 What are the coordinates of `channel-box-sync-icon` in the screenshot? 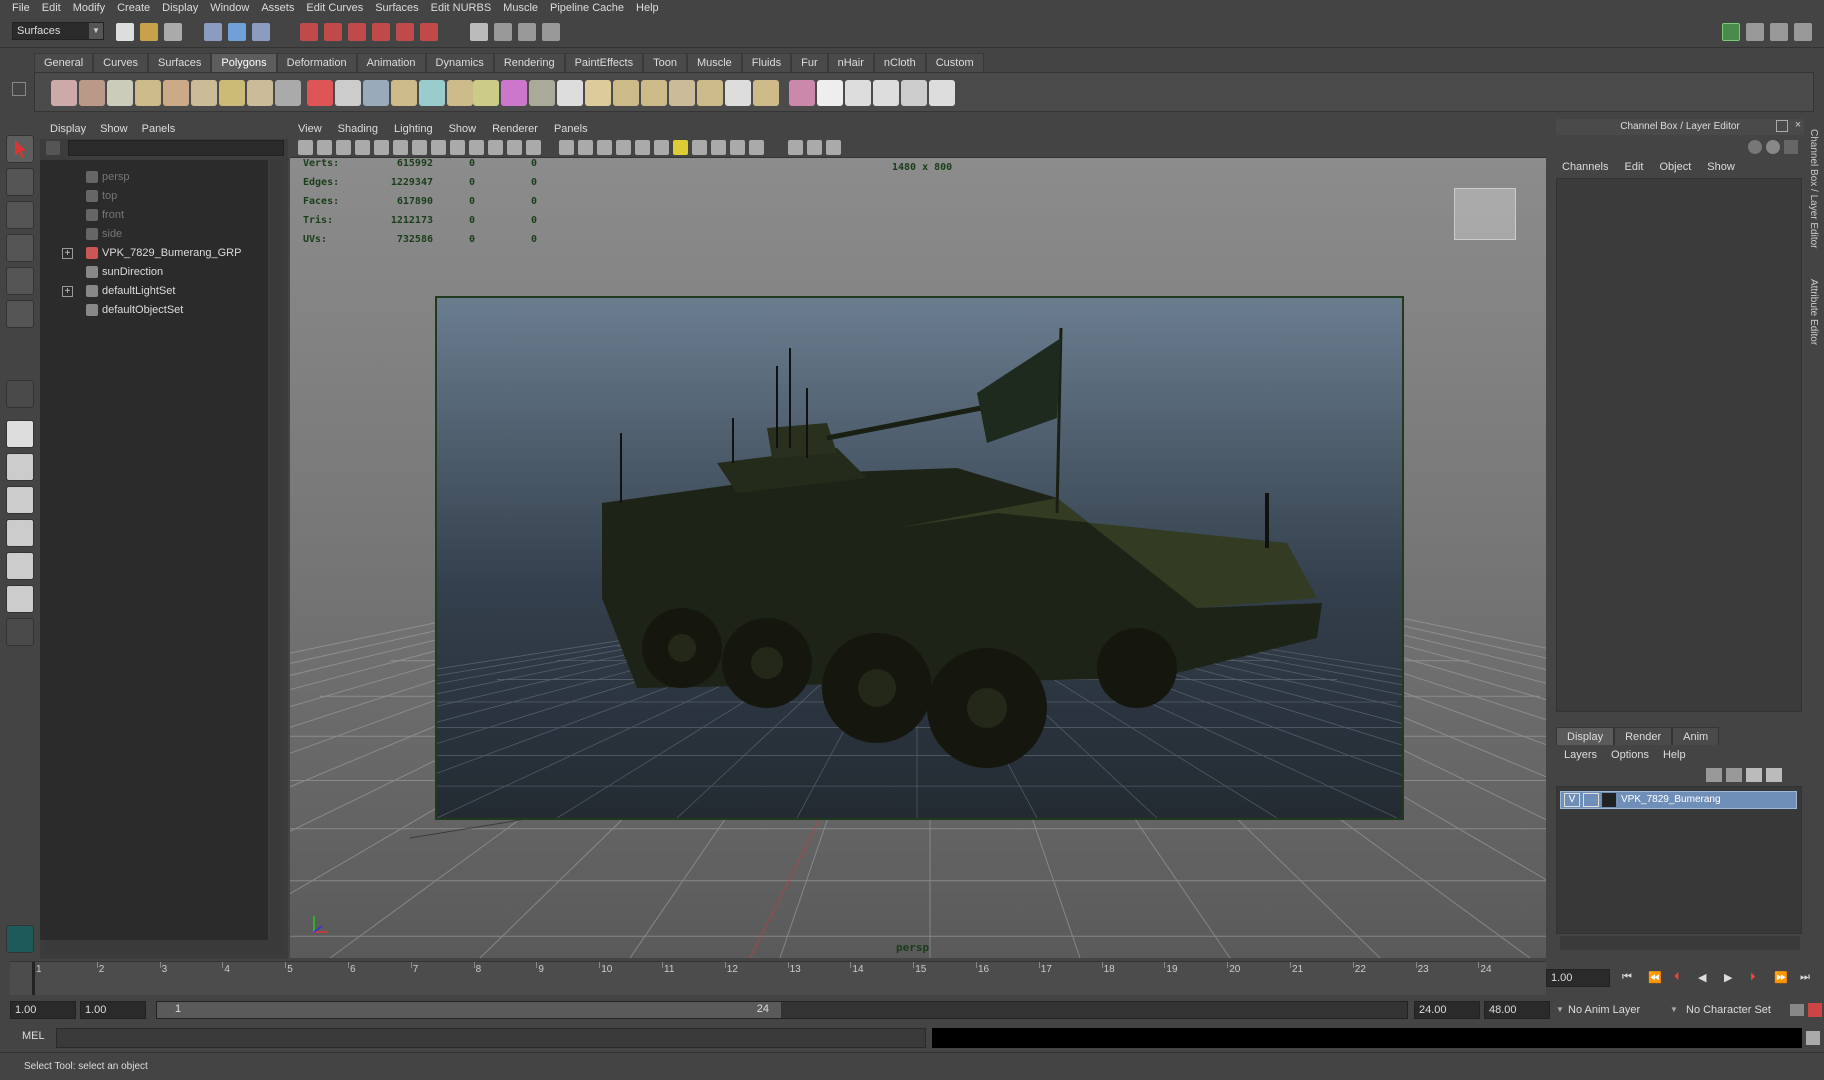 It's located at (1773, 147).